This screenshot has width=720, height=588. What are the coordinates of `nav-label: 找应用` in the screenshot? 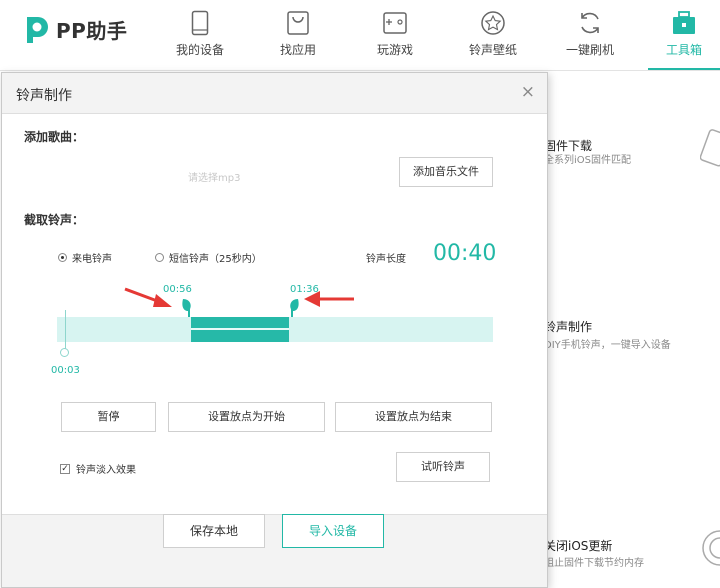 It's located at (297, 50).